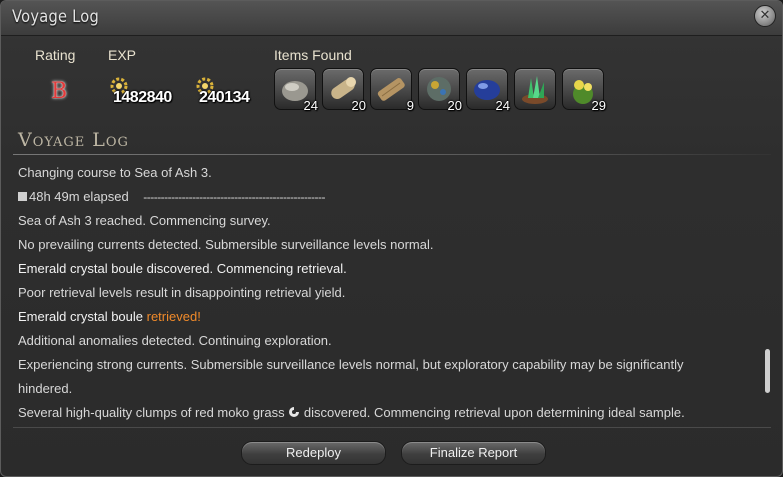 This screenshot has height=477, width=783. Describe the element at coordinates (224, 97) in the screenshot. I see `exp-value: 240134` at that location.